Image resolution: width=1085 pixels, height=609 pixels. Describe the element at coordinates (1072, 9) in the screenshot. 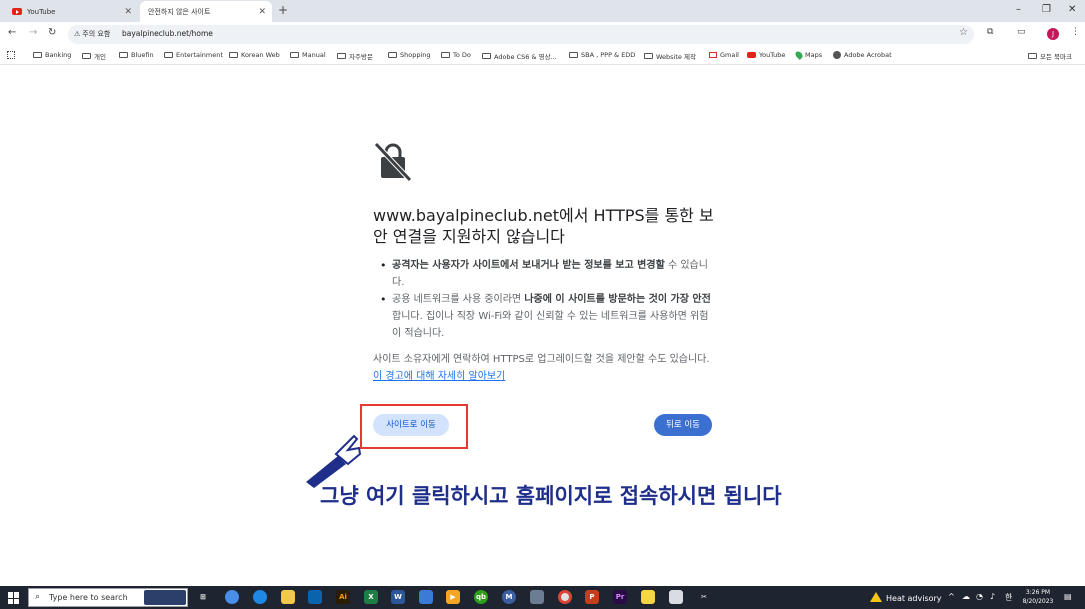

I see `window-close-icon: ✕` at that location.